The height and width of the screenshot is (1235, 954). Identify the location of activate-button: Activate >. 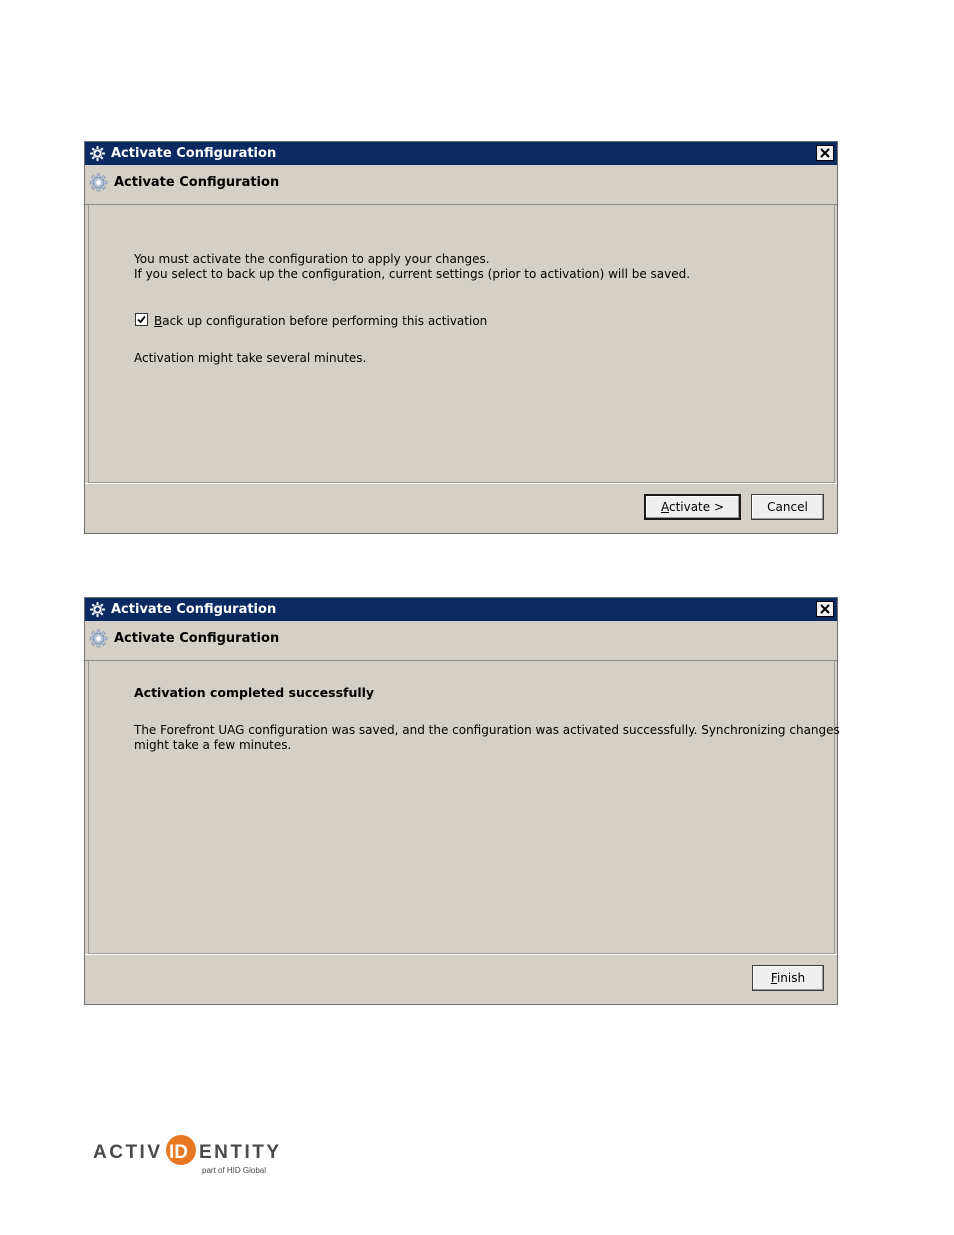
(692, 507).